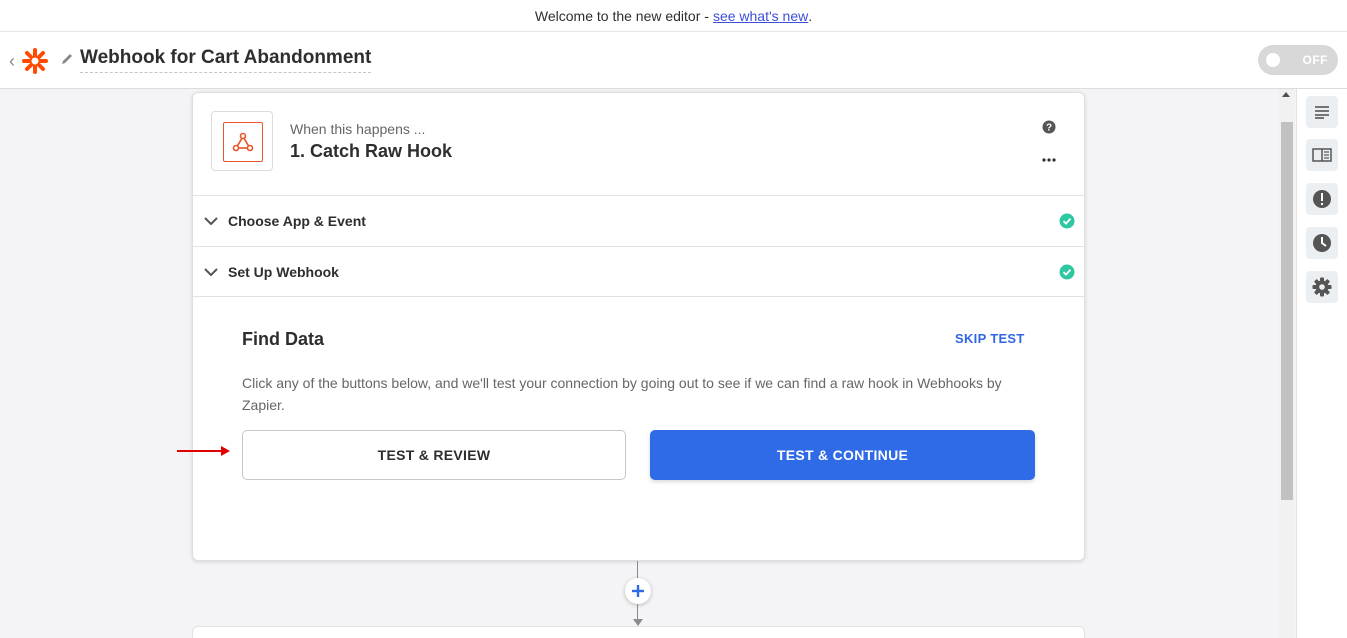 The width and height of the screenshot is (1347, 638). I want to click on history-button, so click(1322, 243).